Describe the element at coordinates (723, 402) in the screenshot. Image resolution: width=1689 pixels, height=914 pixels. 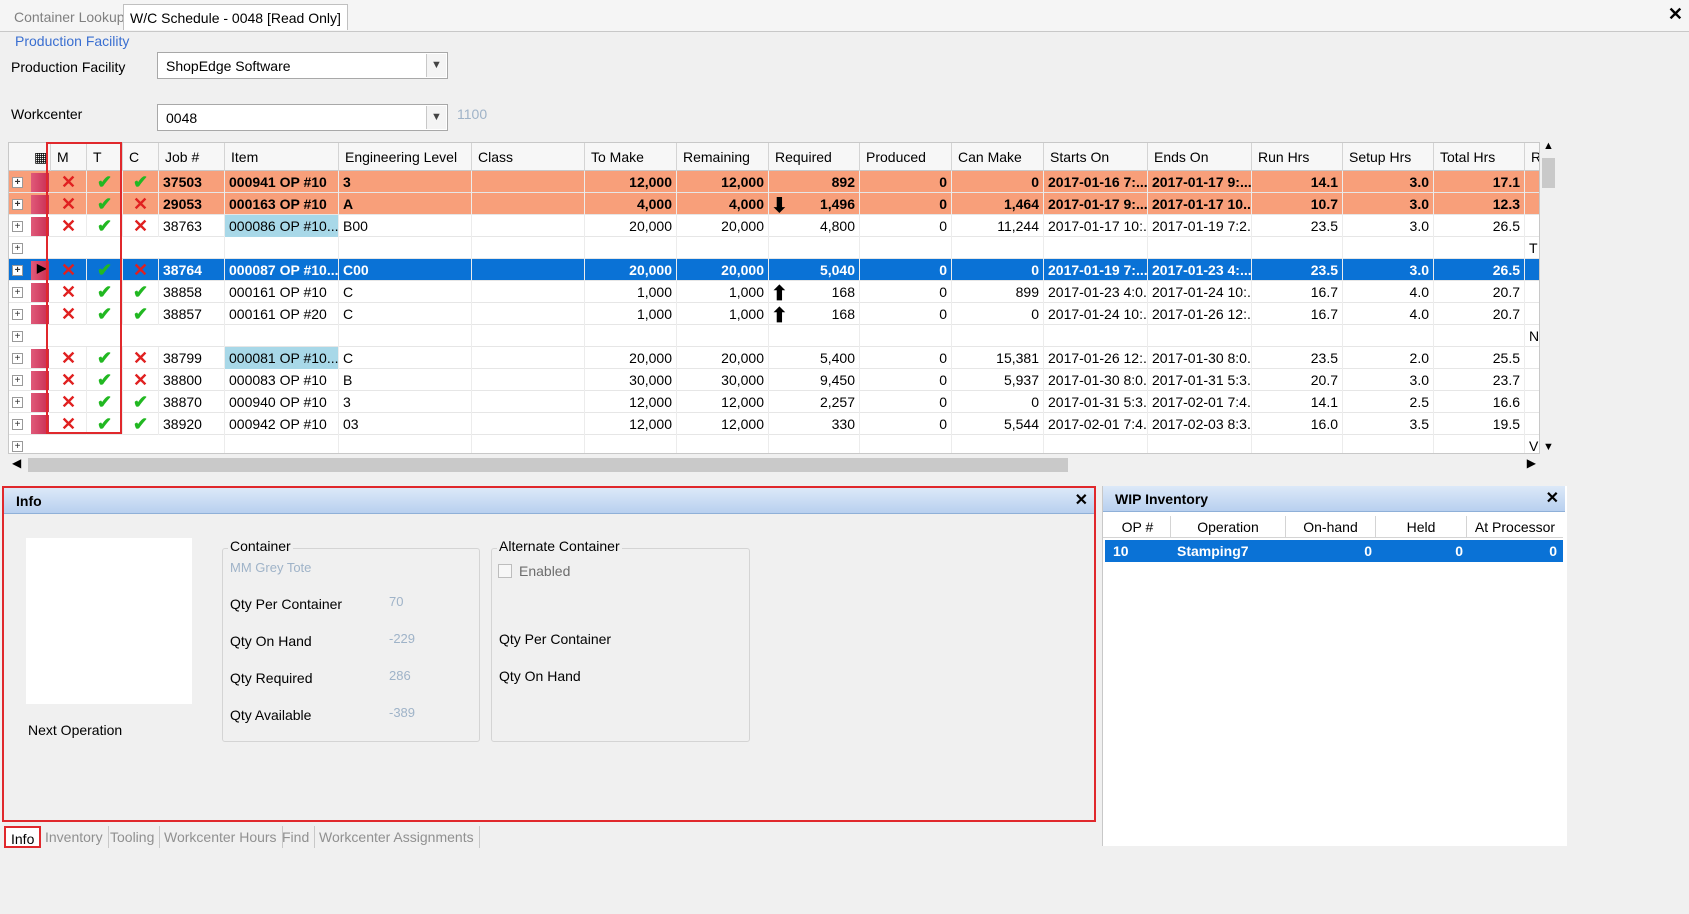
I see `remaining-cell: 12,000` at that location.